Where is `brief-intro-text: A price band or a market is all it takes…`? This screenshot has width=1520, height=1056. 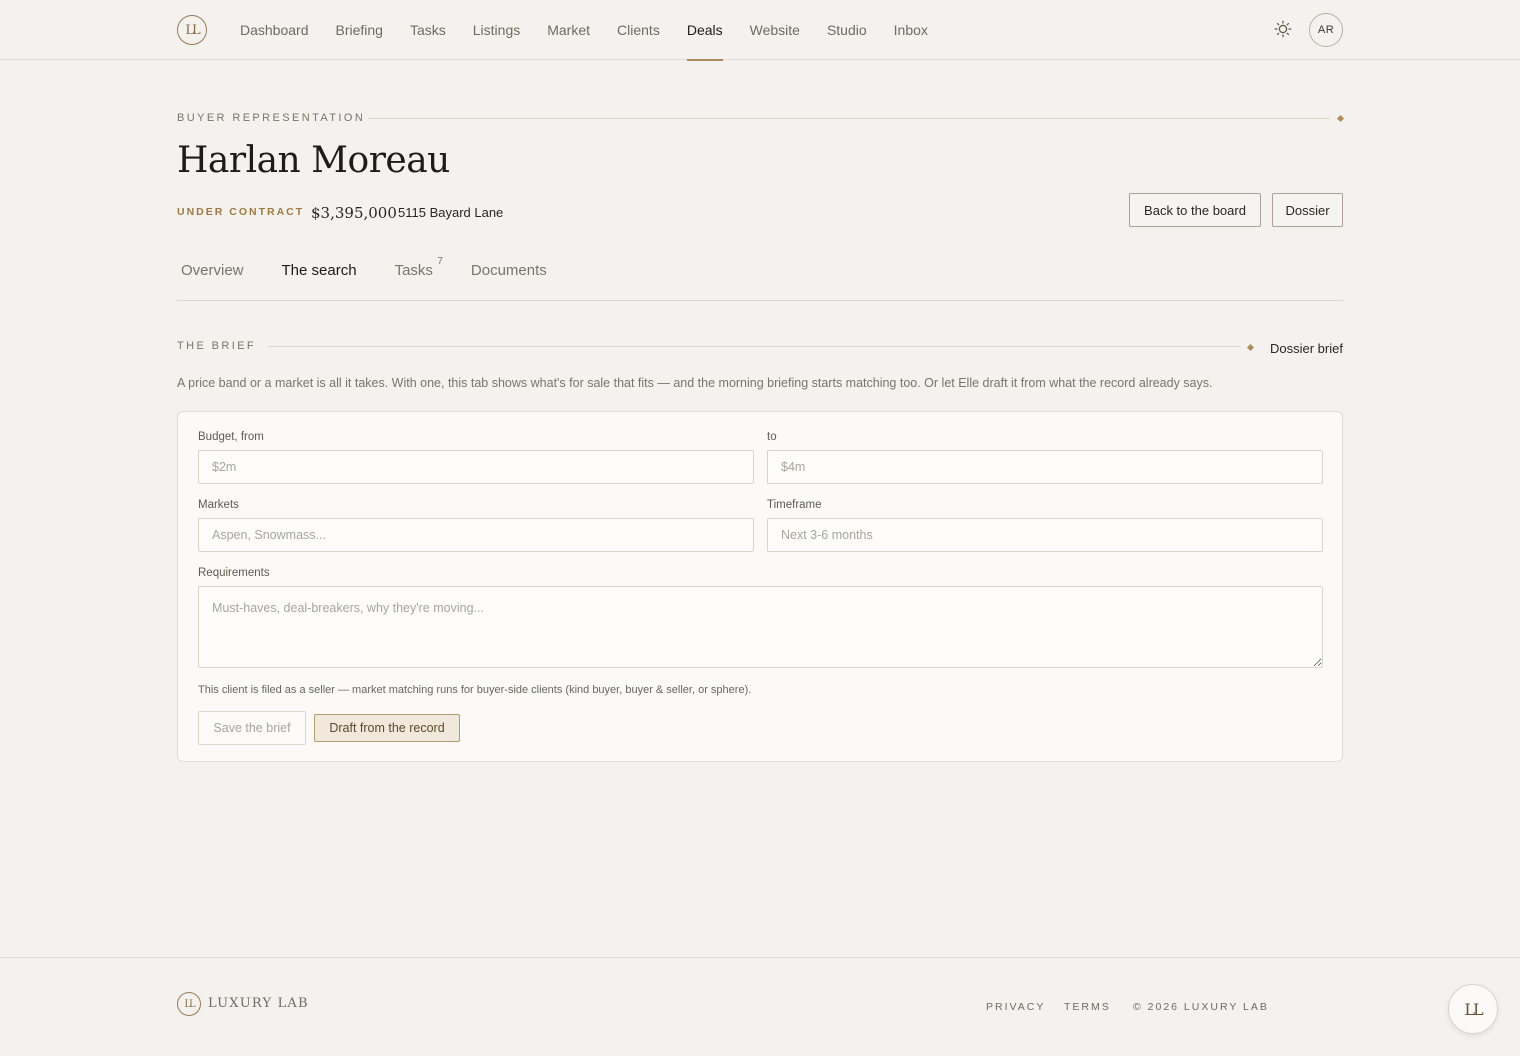
brief-intro-text: A price band or a market is all it takes… is located at coordinates (695, 383).